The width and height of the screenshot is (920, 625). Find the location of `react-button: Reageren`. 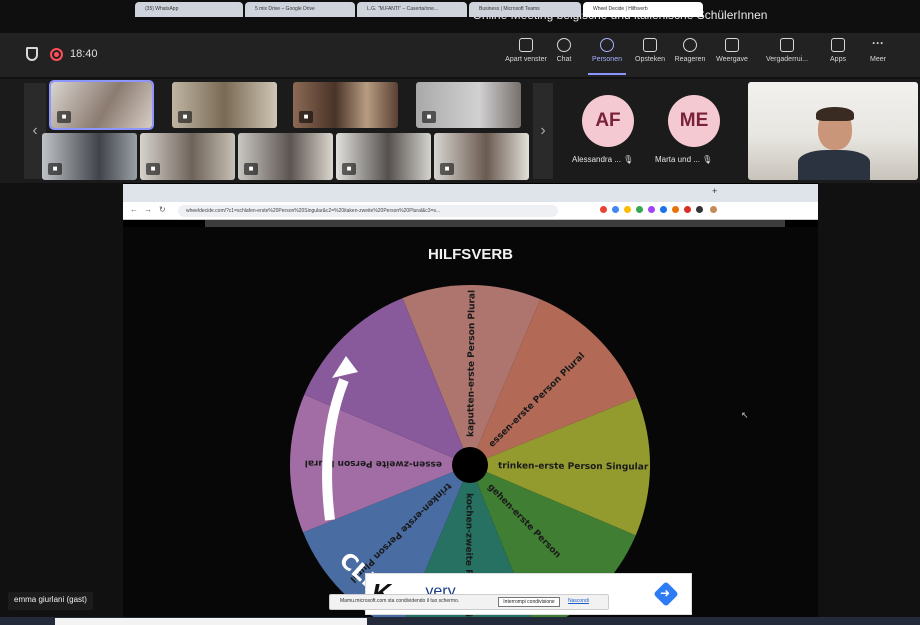

react-button: Reageren is located at coordinates (690, 56).